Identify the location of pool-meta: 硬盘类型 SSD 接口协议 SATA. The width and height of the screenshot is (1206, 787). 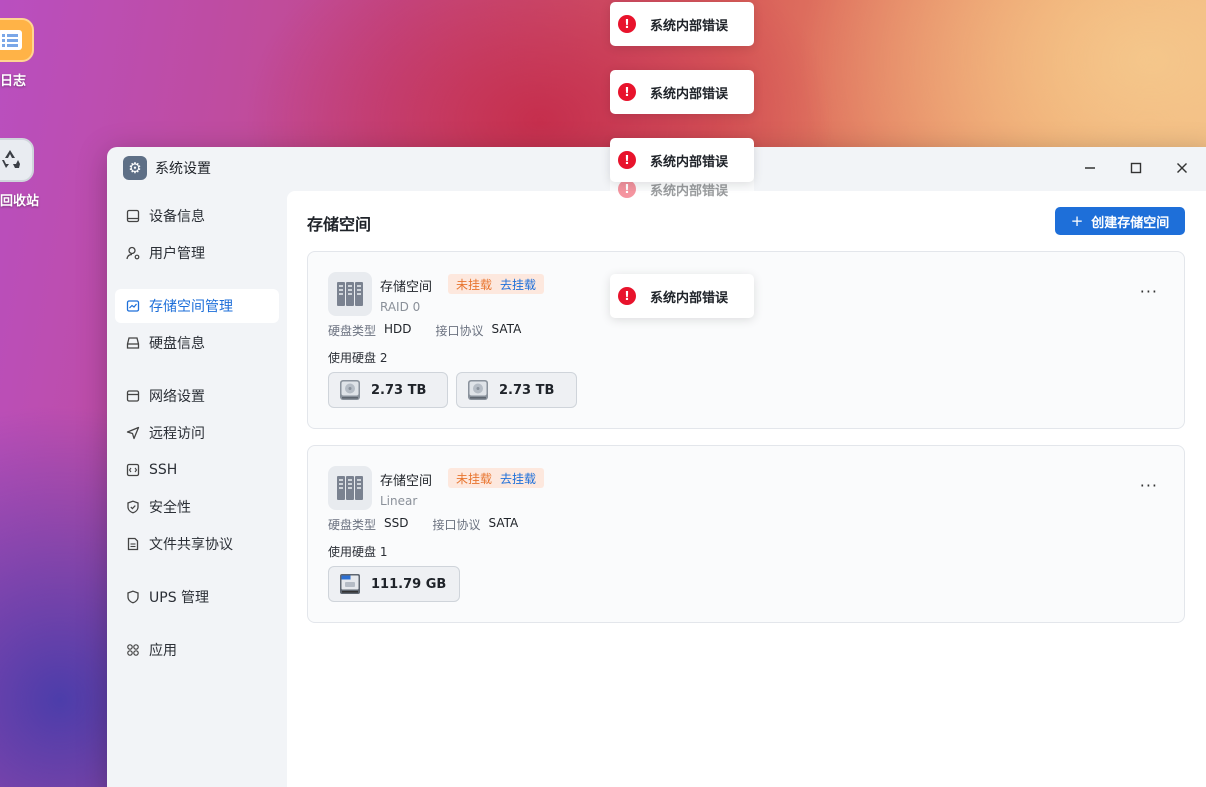
(435, 524).